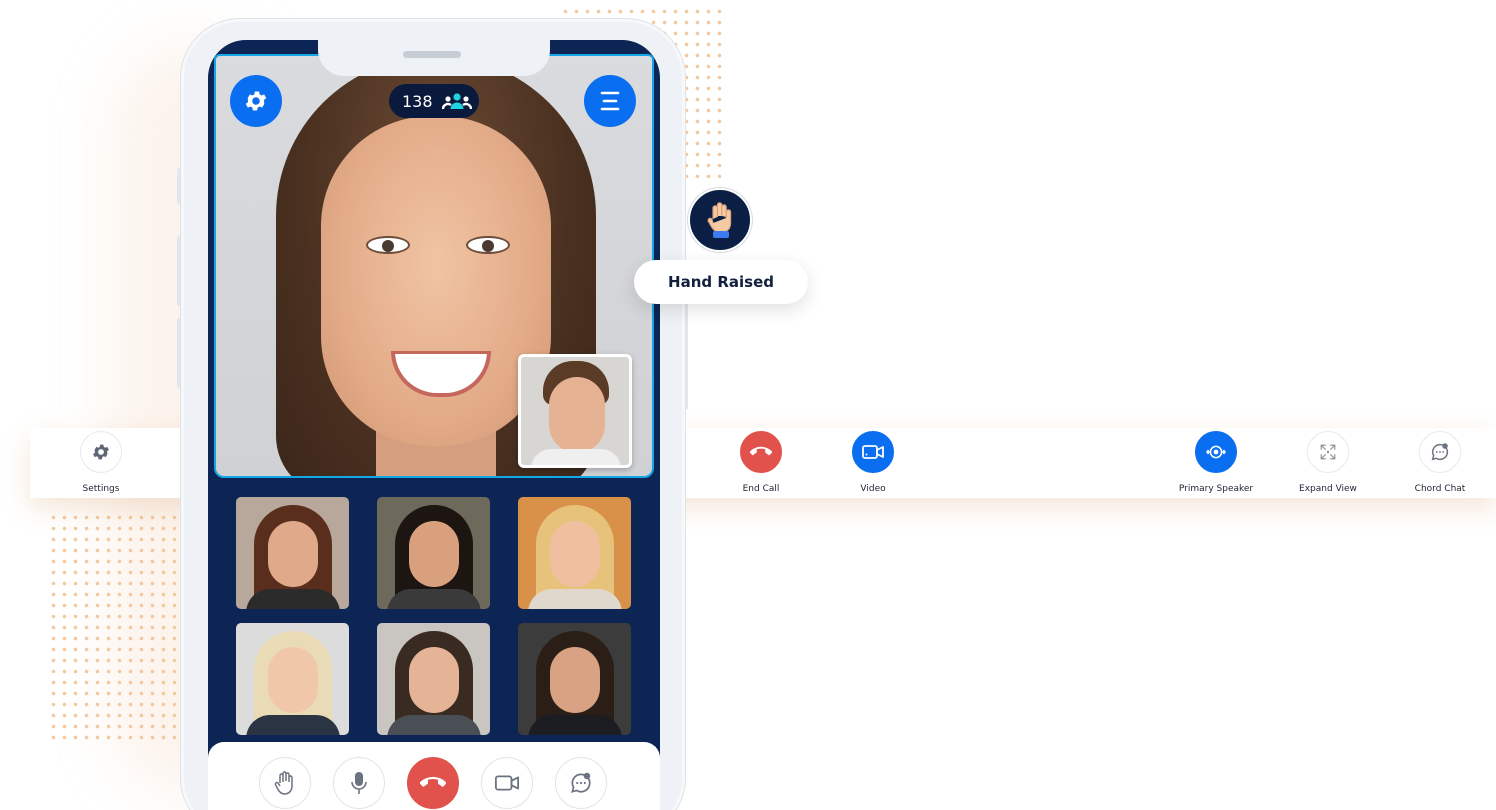 This screenshot has height=810, width=1496. Describe the element at coordinates (434, 101) in the screenshot. I see `participant-count-badge: 138` at that location.